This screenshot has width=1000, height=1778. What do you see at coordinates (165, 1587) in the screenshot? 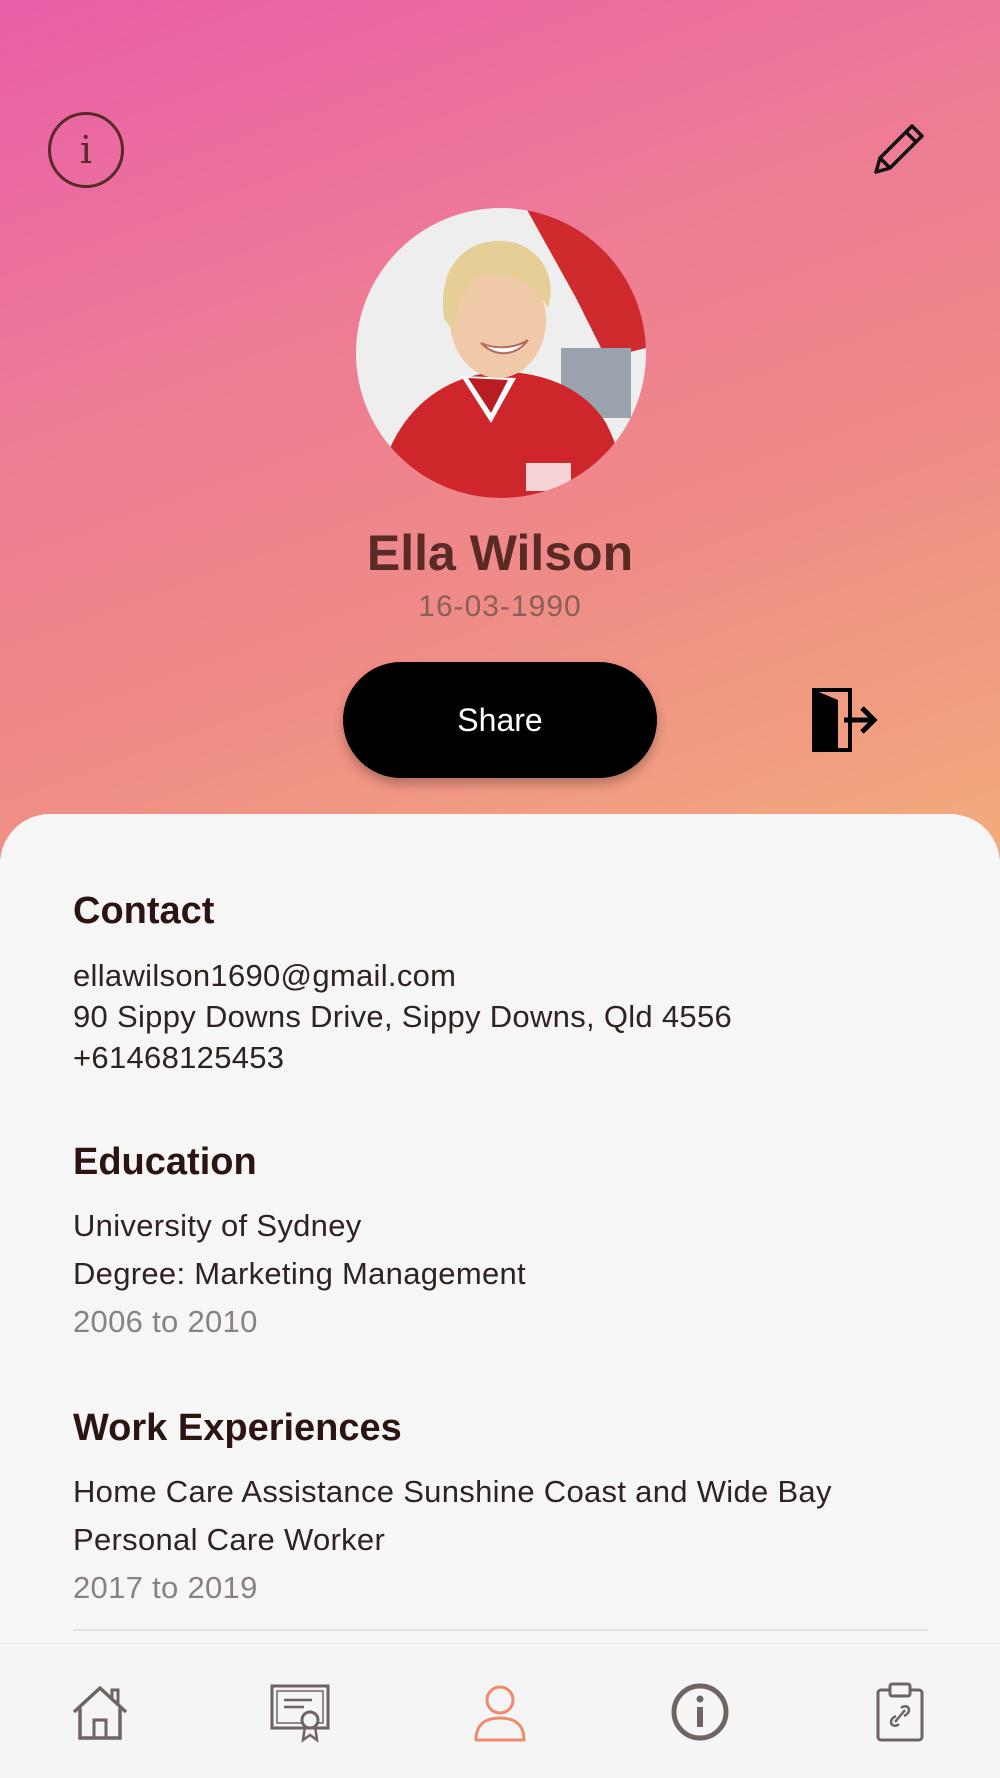
I see `work-years: 2017 to 2019` at bounding box center [165, 1587].